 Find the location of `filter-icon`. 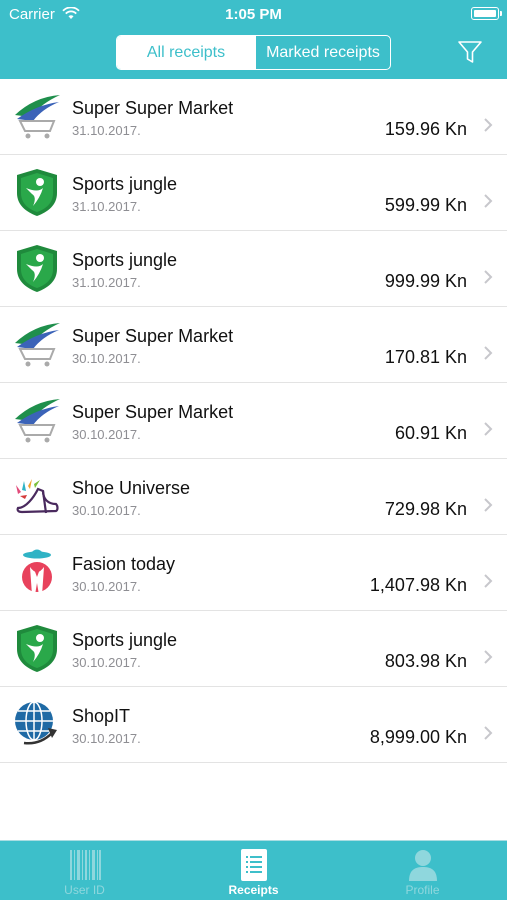

filter-icon is located at coordinates (470, 52).